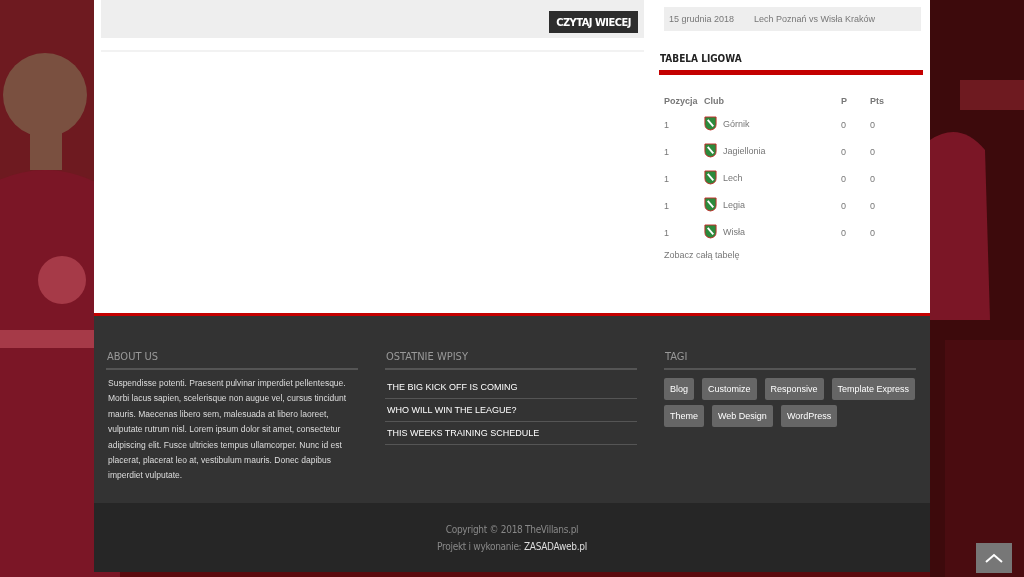 The image size is (1024, 577). I want to click on column-header: Pts, so click(877, 101).